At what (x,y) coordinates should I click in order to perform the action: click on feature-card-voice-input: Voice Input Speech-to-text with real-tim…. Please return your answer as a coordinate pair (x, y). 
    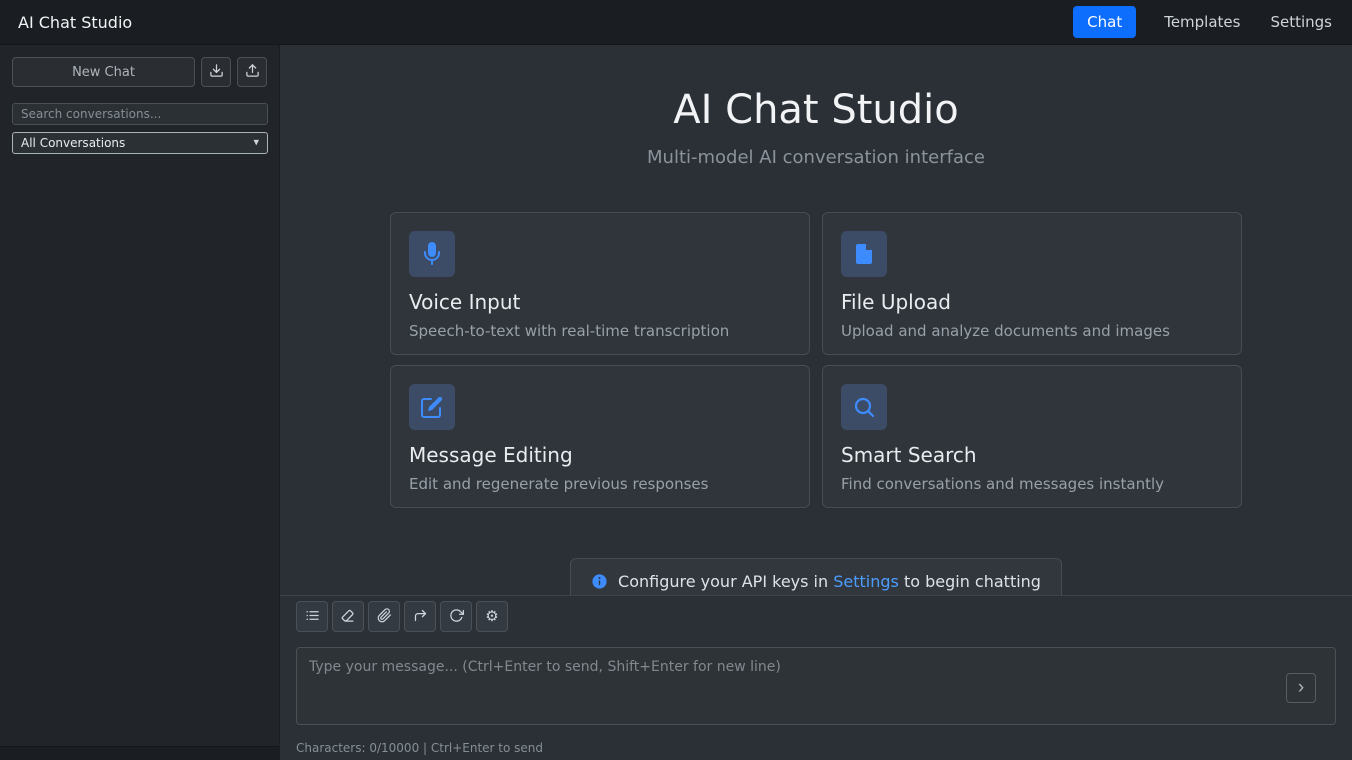
    Looking at the image, I should click on (600, 283).